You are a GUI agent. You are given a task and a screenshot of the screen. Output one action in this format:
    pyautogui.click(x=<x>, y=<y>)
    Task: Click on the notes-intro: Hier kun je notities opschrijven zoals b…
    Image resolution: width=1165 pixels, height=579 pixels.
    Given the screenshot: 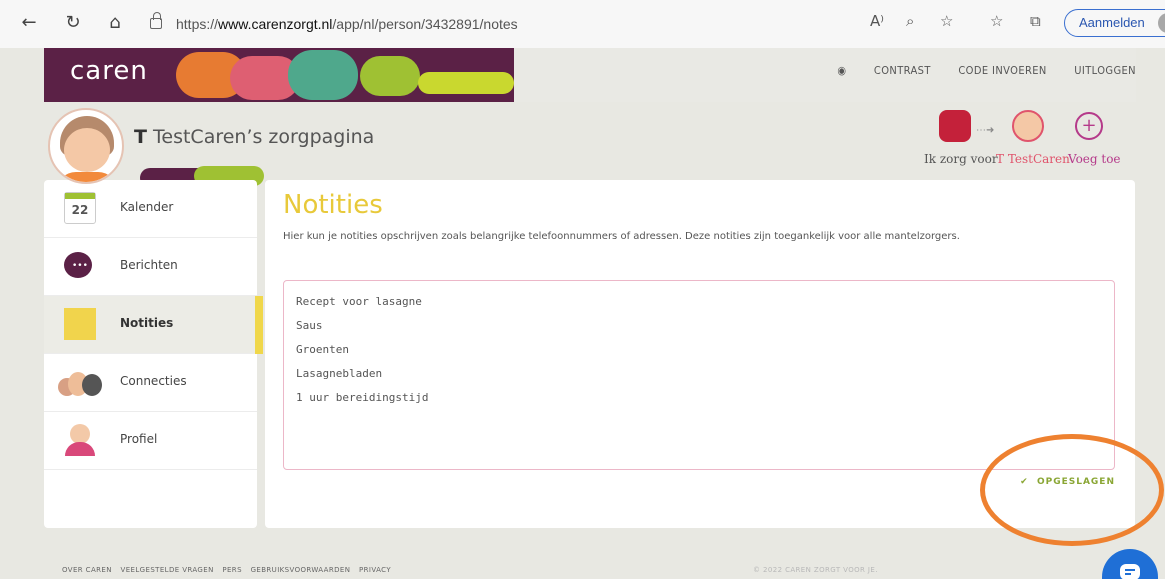 What is the action you would take?
    pyautogui.click(x=621, y=236)
    